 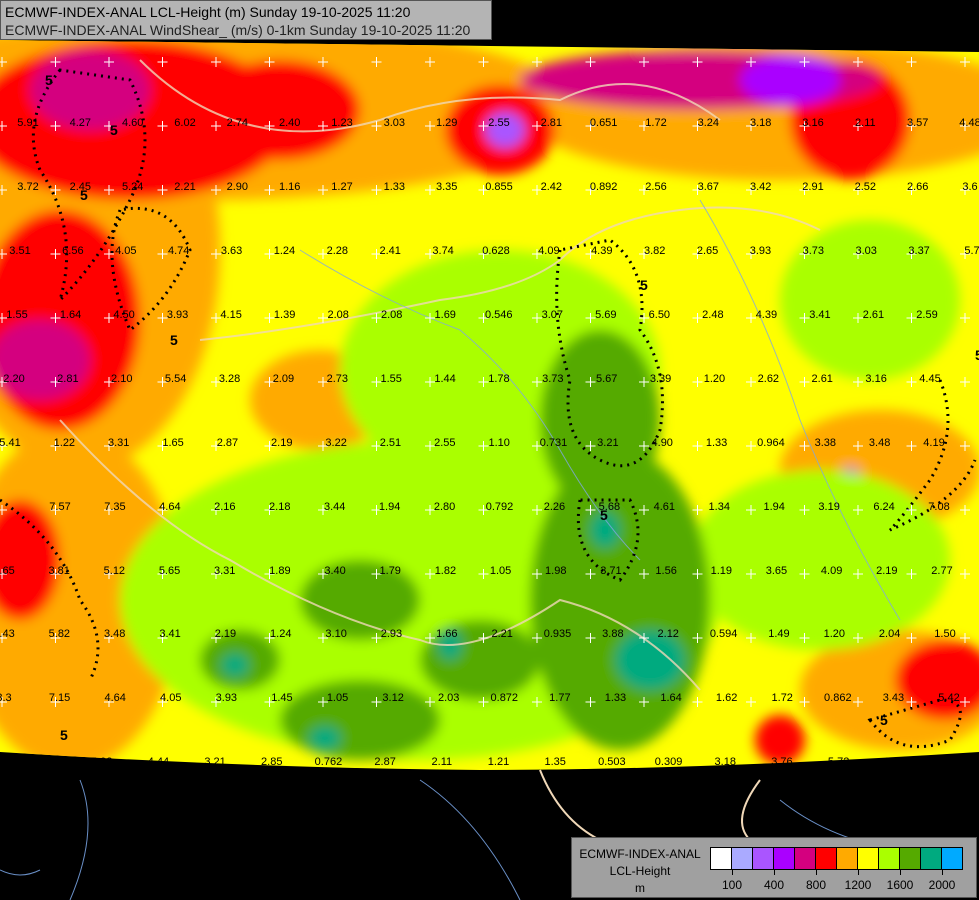 What do you see at coordinates (917, 123) in the screenshot?
I see `field-value-label: 3.57` at bounding box center [917, 123].